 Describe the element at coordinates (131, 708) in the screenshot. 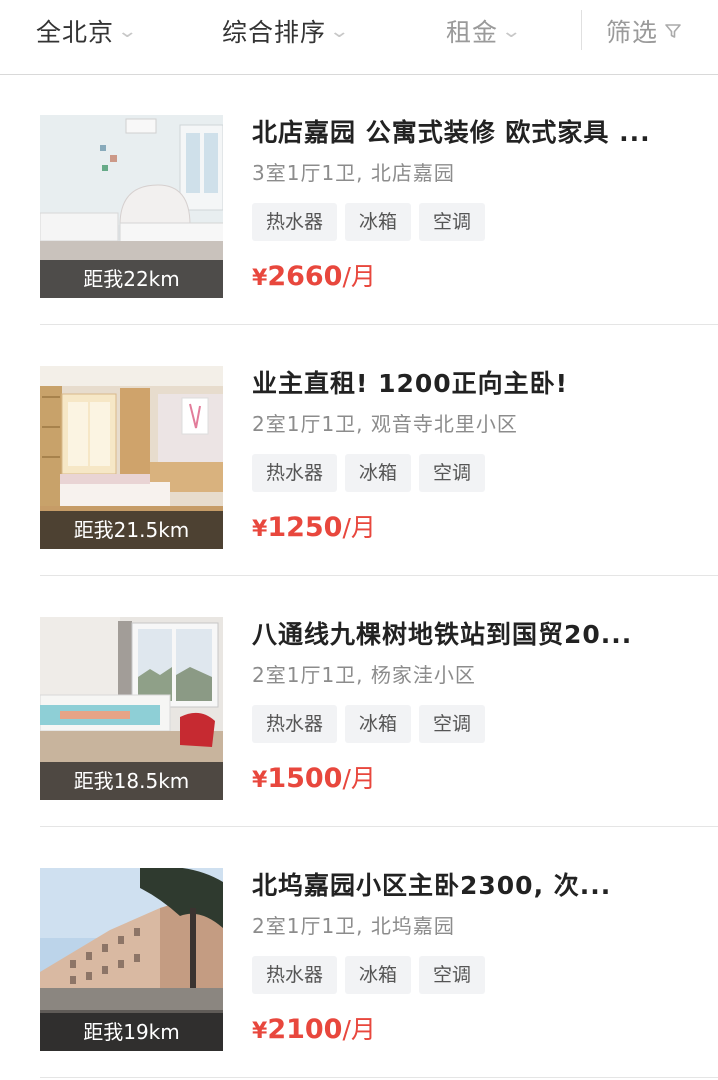

I see `listing-photo: 距我18.5km` at that location.